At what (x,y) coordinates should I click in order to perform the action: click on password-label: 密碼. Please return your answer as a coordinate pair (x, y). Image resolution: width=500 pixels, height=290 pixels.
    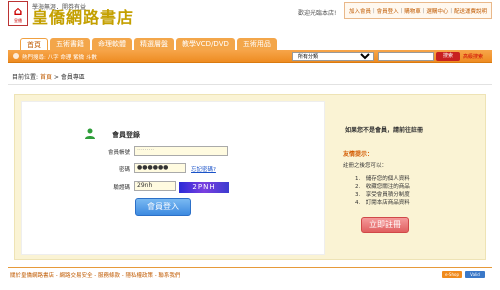
    Looking at the image, I should click on (124, 170).